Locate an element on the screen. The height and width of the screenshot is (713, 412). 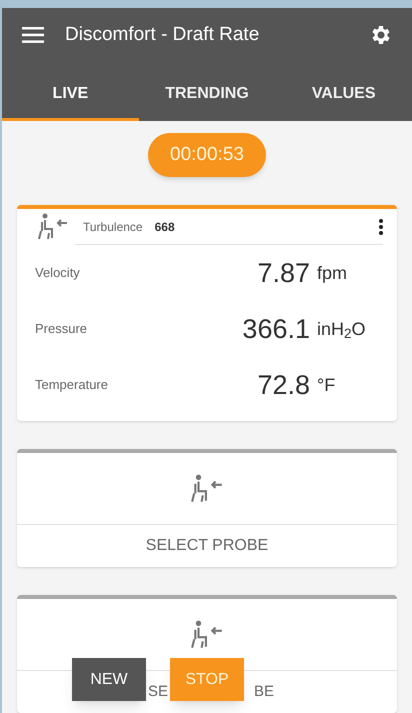
reading-unit: °F is located at coordinates (326, 385).